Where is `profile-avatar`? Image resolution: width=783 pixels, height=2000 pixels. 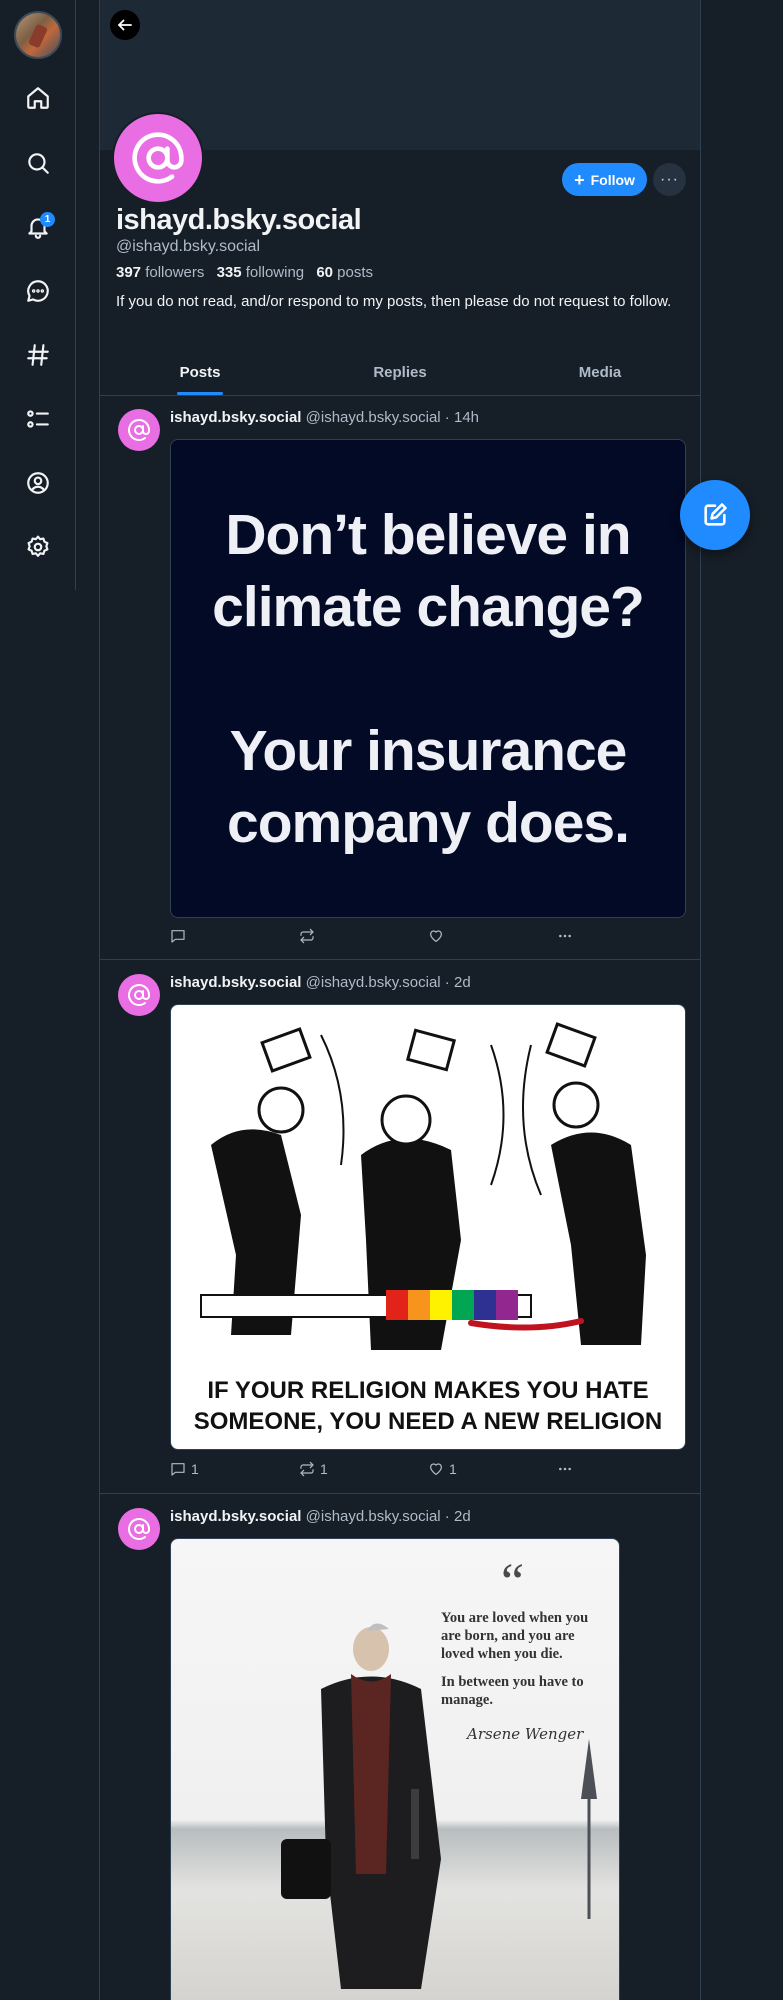
profile-avatar is located at coordinates (158, 158).